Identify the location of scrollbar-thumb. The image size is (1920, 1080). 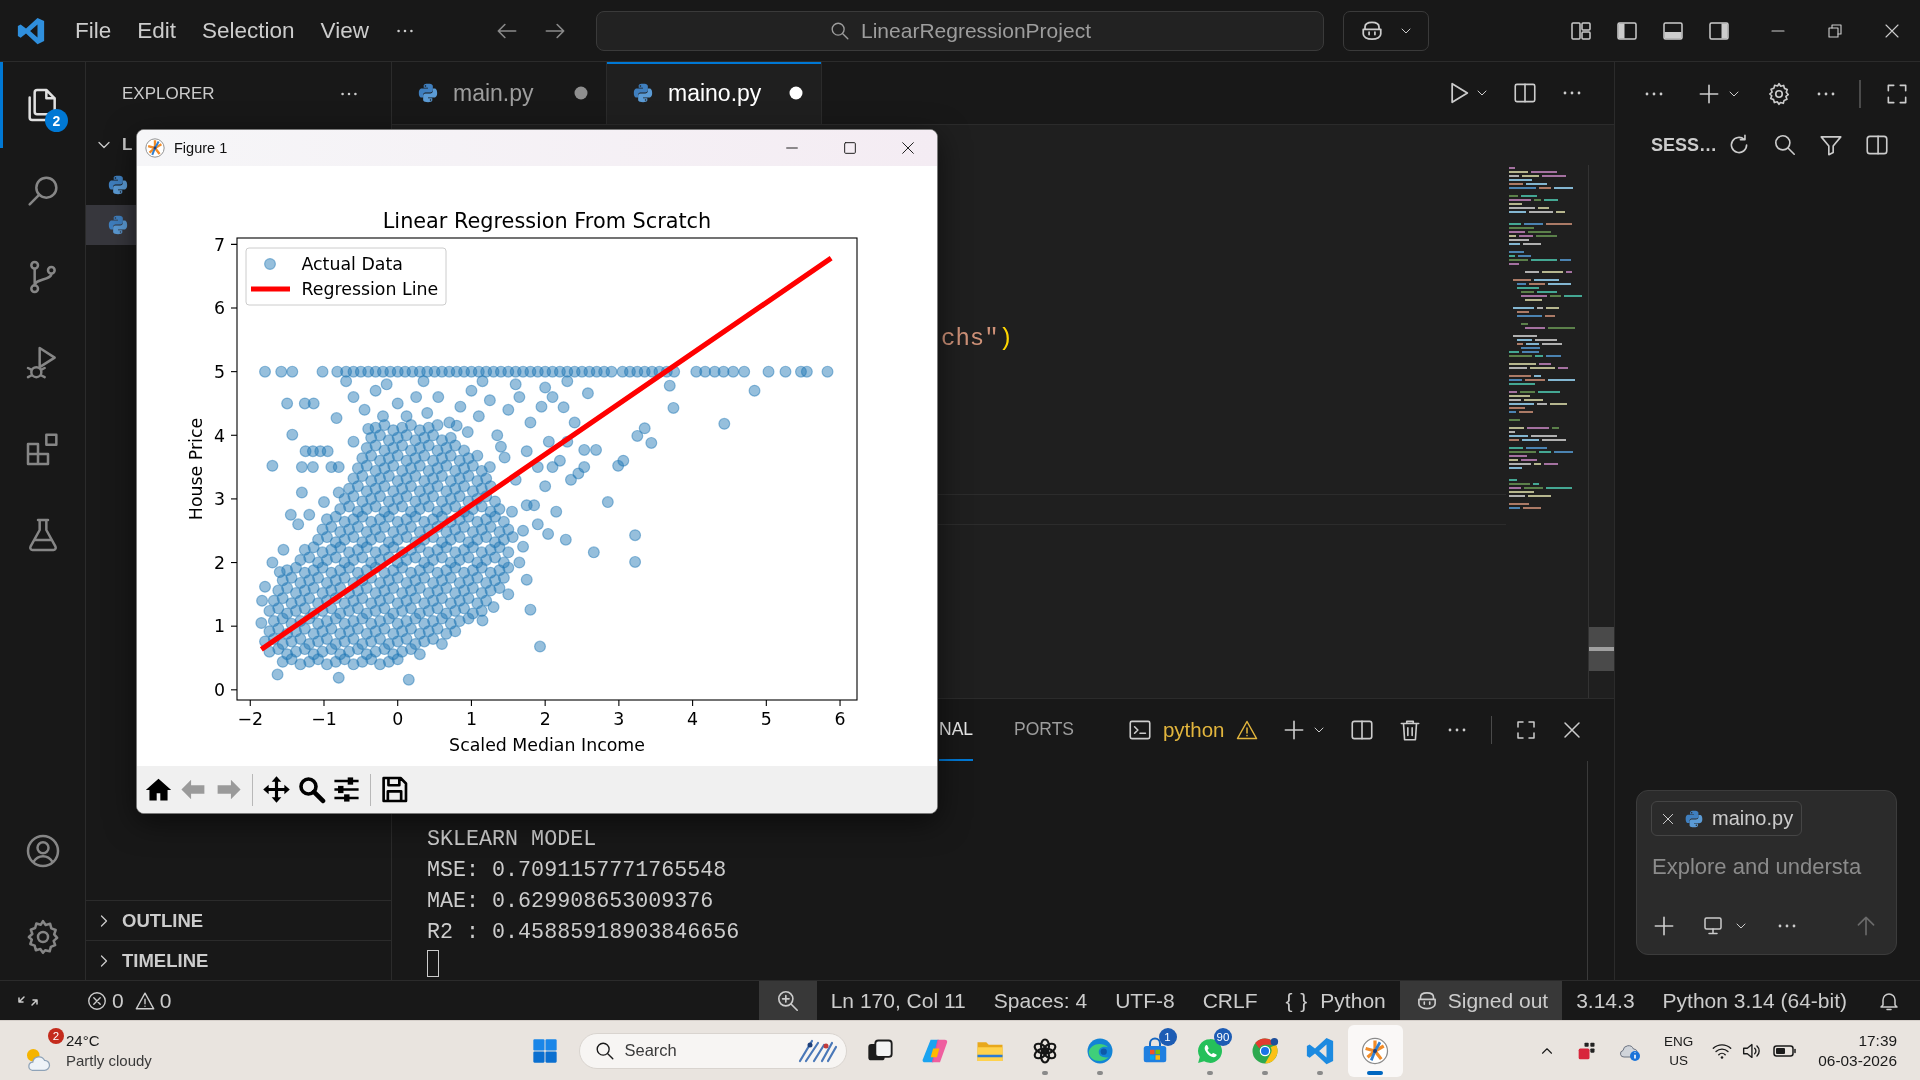
(1601, 649).